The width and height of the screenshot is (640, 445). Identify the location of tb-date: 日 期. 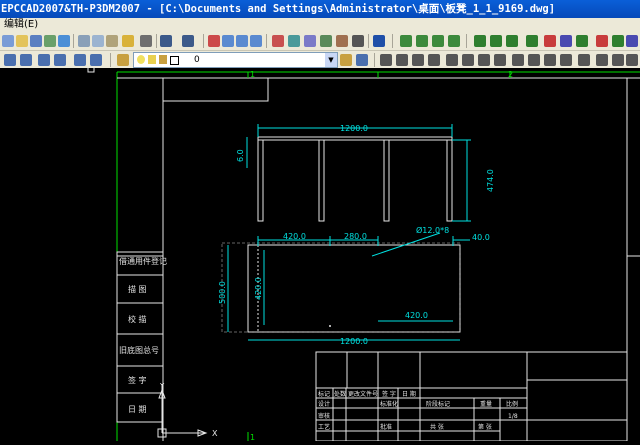
(409, 394).